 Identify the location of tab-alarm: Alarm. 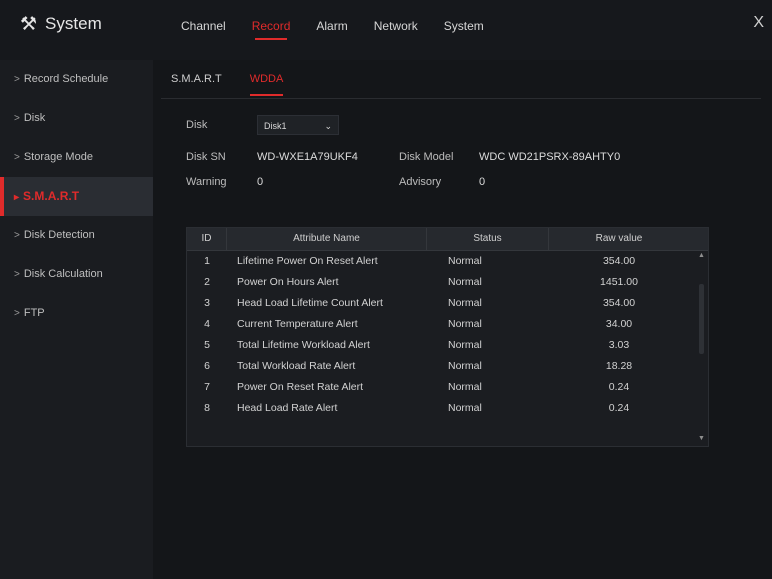
(331, 30).